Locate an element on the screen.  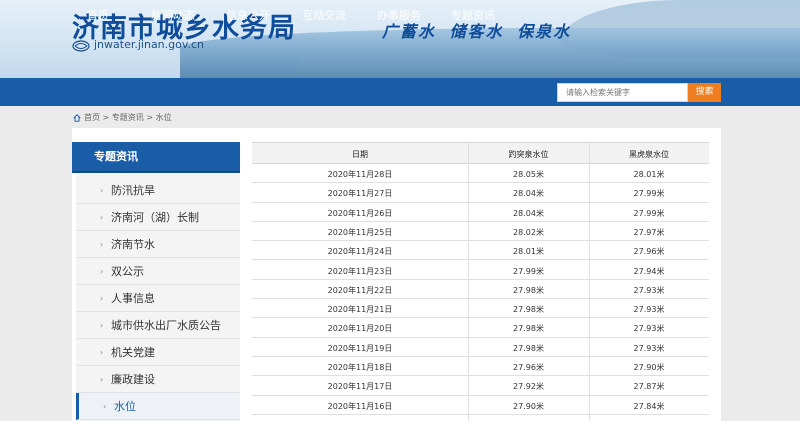
table-row: 2020年11月18日 27.96米 27.90米 is located at coordinates (480, 367).